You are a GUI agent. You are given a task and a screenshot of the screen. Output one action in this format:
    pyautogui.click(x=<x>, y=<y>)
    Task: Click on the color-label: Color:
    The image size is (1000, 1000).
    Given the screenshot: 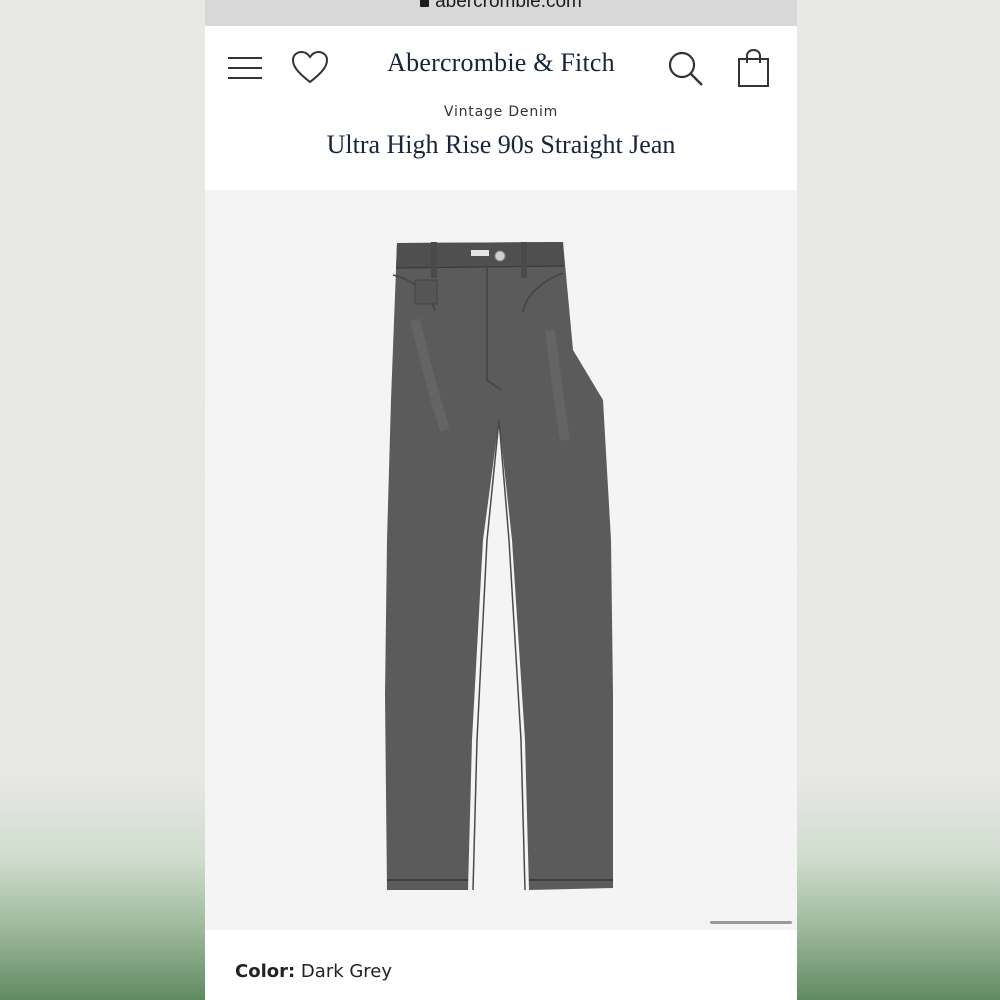 What is the action you would take?
    pyautogui.click(x=265, y=971)
    